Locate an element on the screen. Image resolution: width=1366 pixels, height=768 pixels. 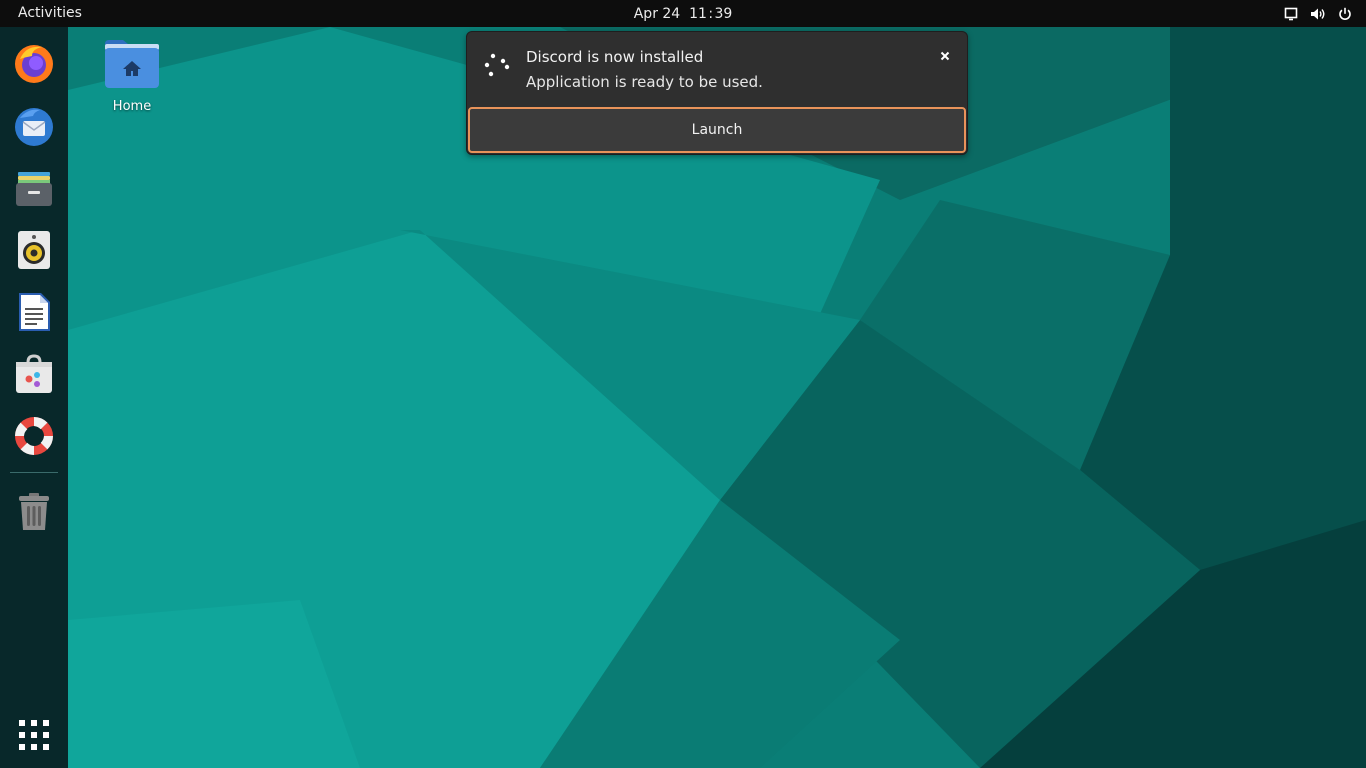
writer-icon is located at coordinates (34, 312).